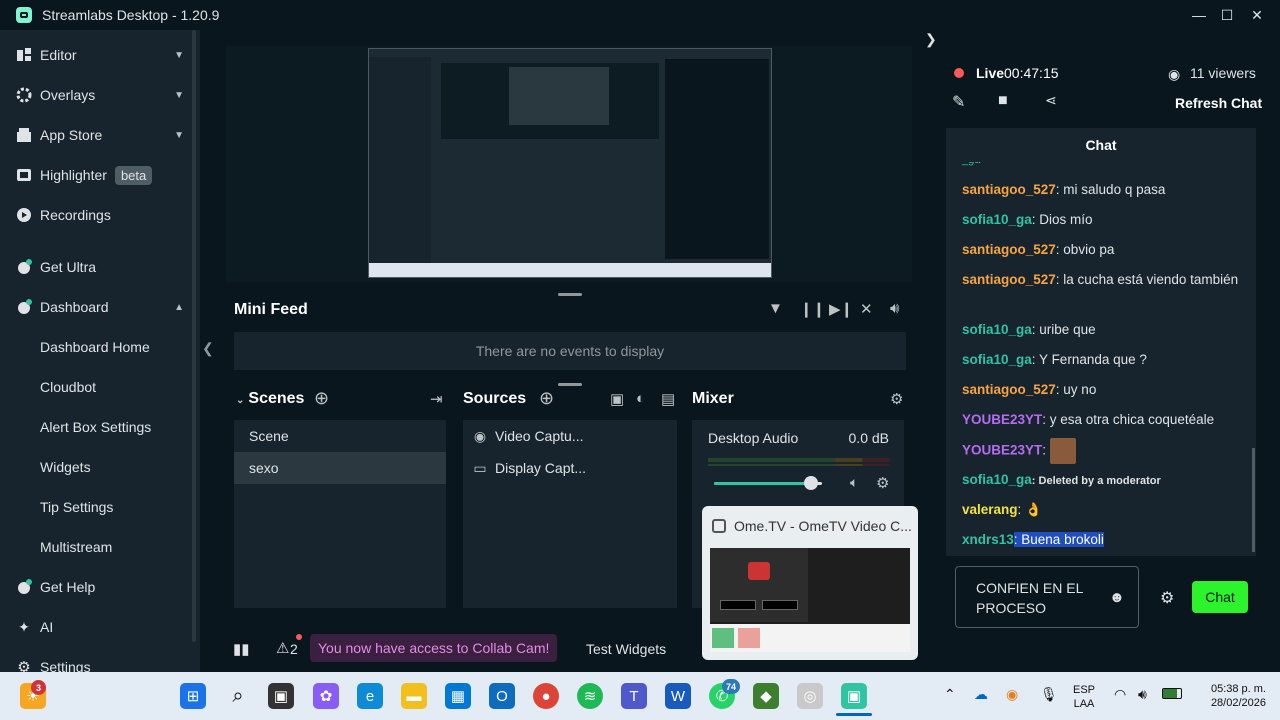 The width and height of the screenshot is (1280, 720). What do you see at coordinates (38, 687) in the screenshot?
I see `notification-badge: 3` at bounding box center [38, 687].